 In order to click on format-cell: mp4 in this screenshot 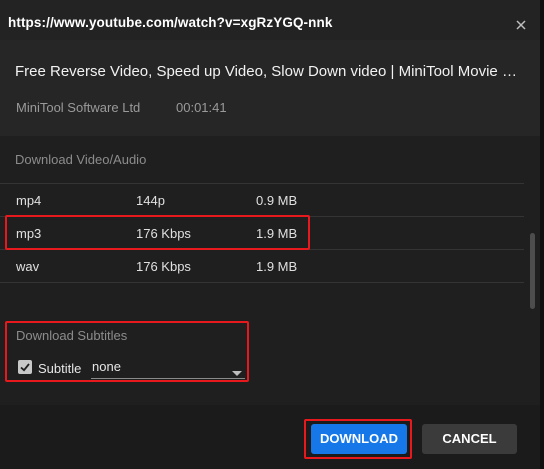, I will do `click(29, 200)`.